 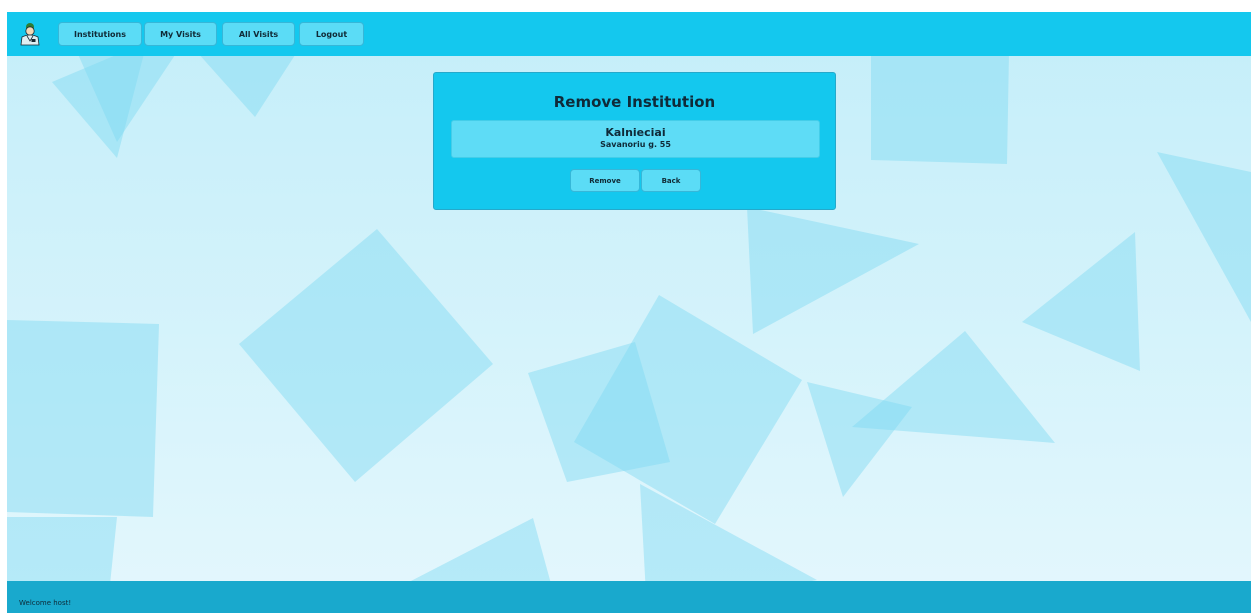 I want to click on welcome-text: Welcome host!, so click(x=45, y=603).